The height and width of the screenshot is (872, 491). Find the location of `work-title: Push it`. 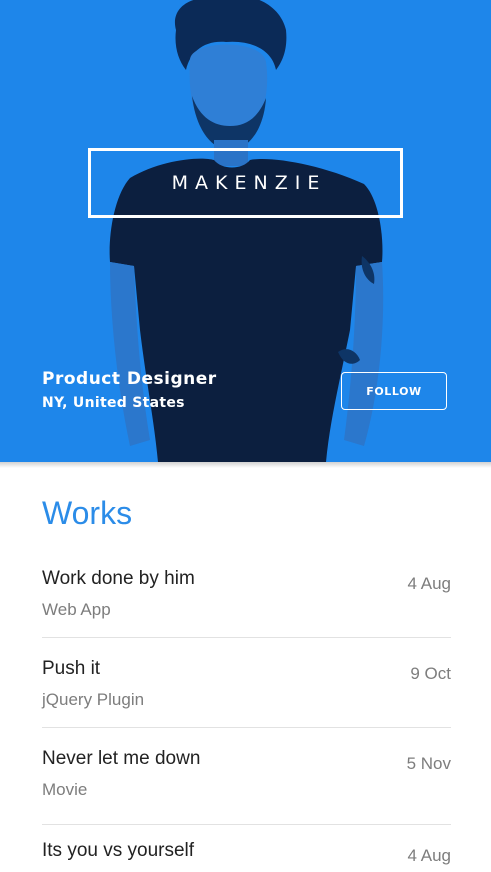

work-title: Push it is located at coordinates (71, 668).